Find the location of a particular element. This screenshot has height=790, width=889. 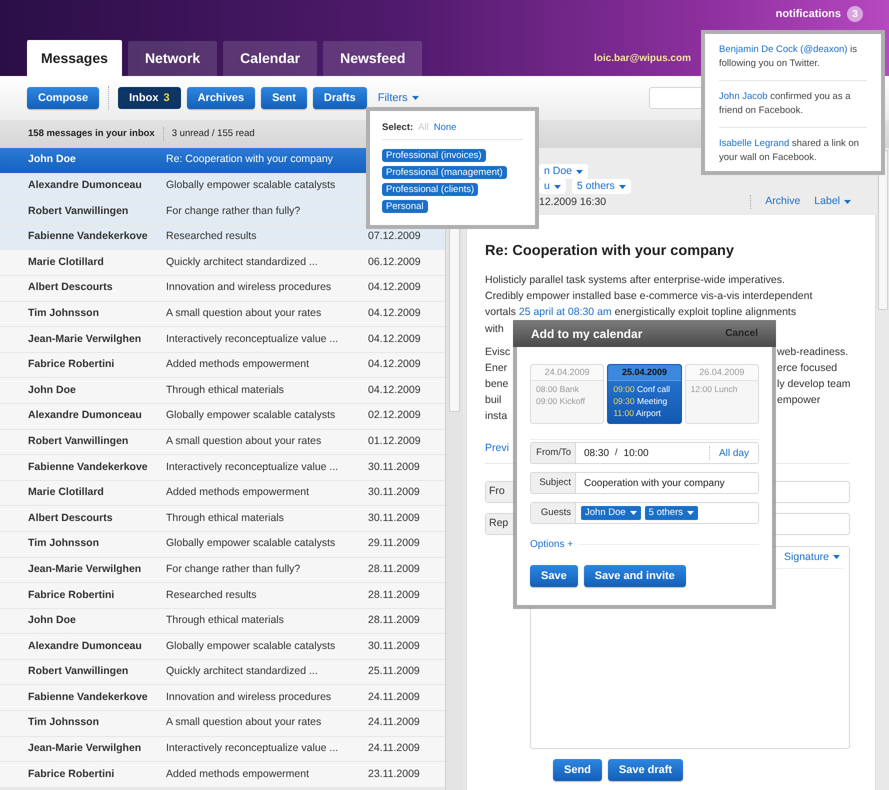

message-row: Tim Johnsson A small question about your rates 24.11.2009 is located at coordinates (222, 724).